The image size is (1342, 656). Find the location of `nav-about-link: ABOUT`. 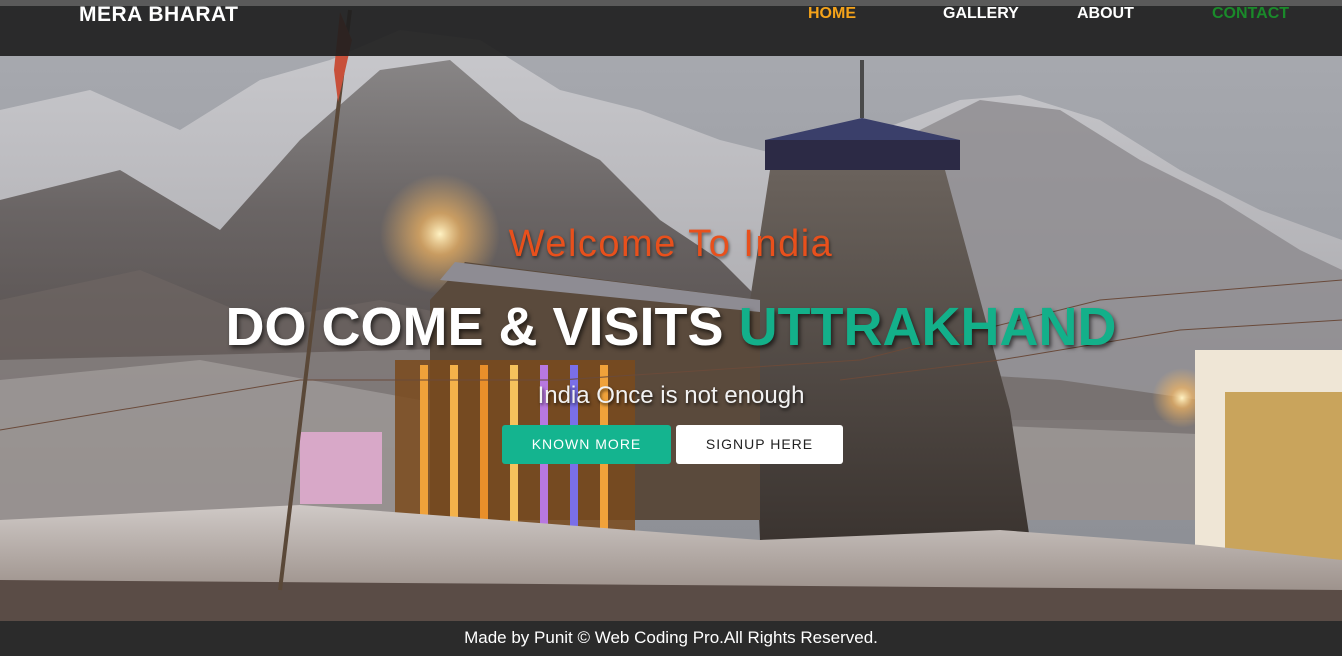

nav-about-link: ABOUT is located at coordinates (1105, 14).